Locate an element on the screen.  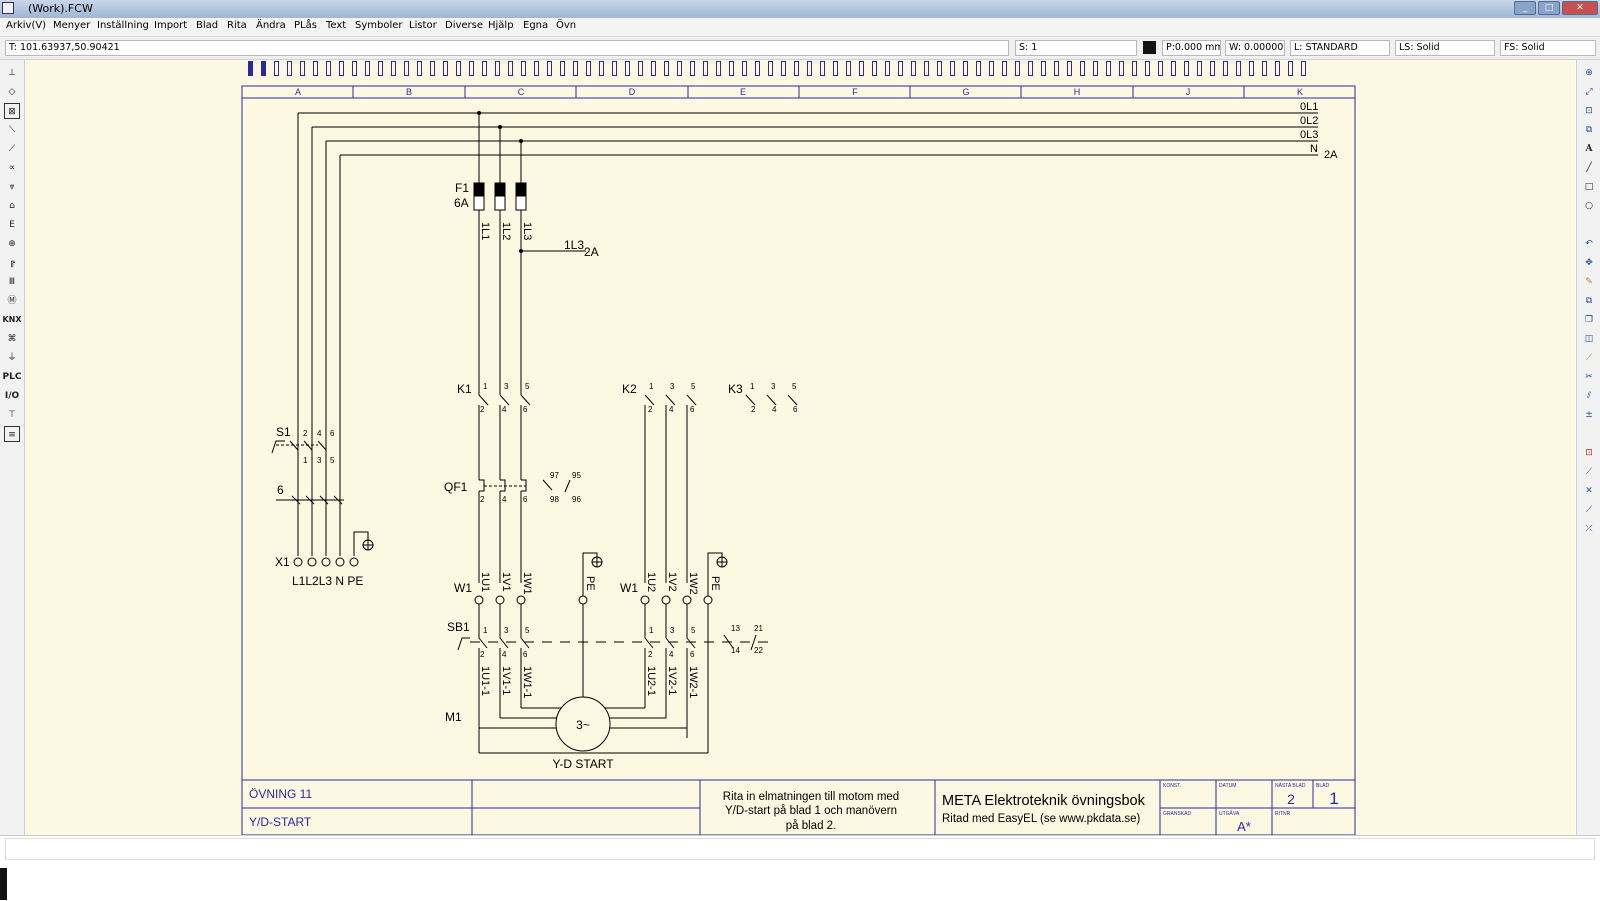
s1-pin: 1 is located at coordinates (305, 460).